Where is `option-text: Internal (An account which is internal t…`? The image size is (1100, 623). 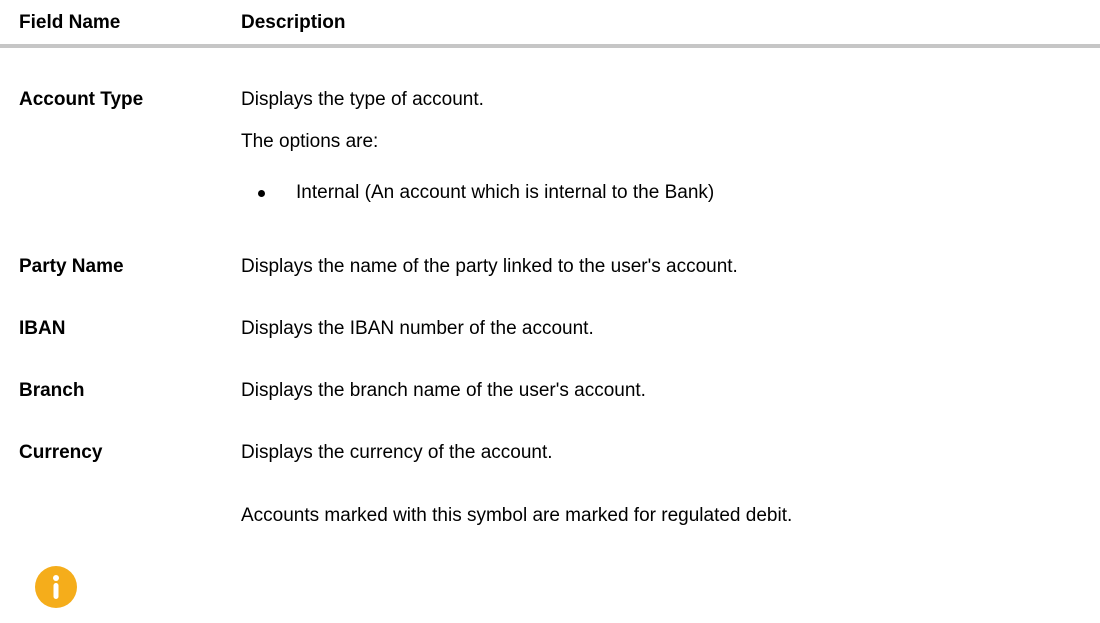
option-text: Internal (An account which is internal t… is located at coordinates (505, 192).